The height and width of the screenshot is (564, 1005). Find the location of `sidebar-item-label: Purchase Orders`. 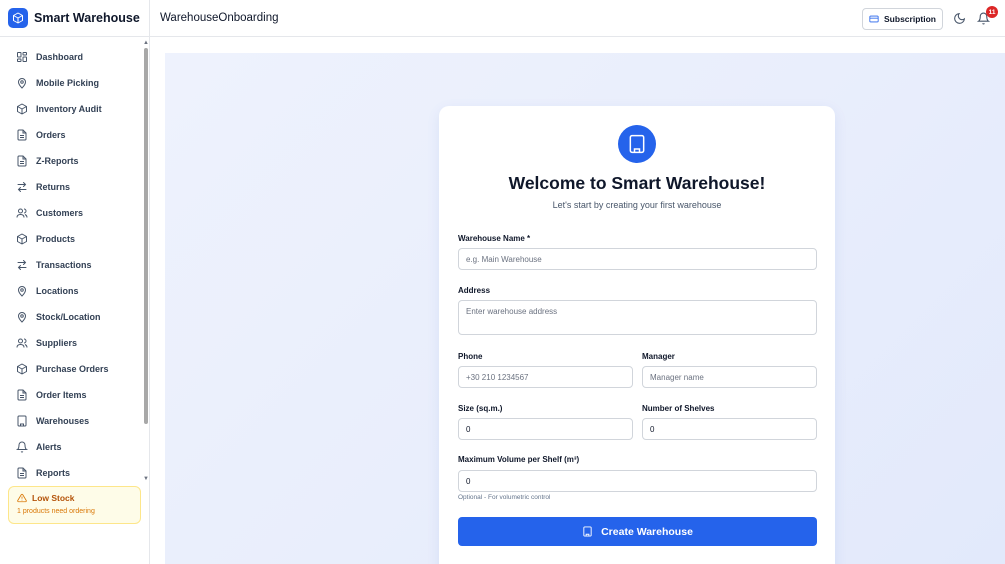

sidebar-item-label: Purchase Orders is located at coordinates (72, 369).